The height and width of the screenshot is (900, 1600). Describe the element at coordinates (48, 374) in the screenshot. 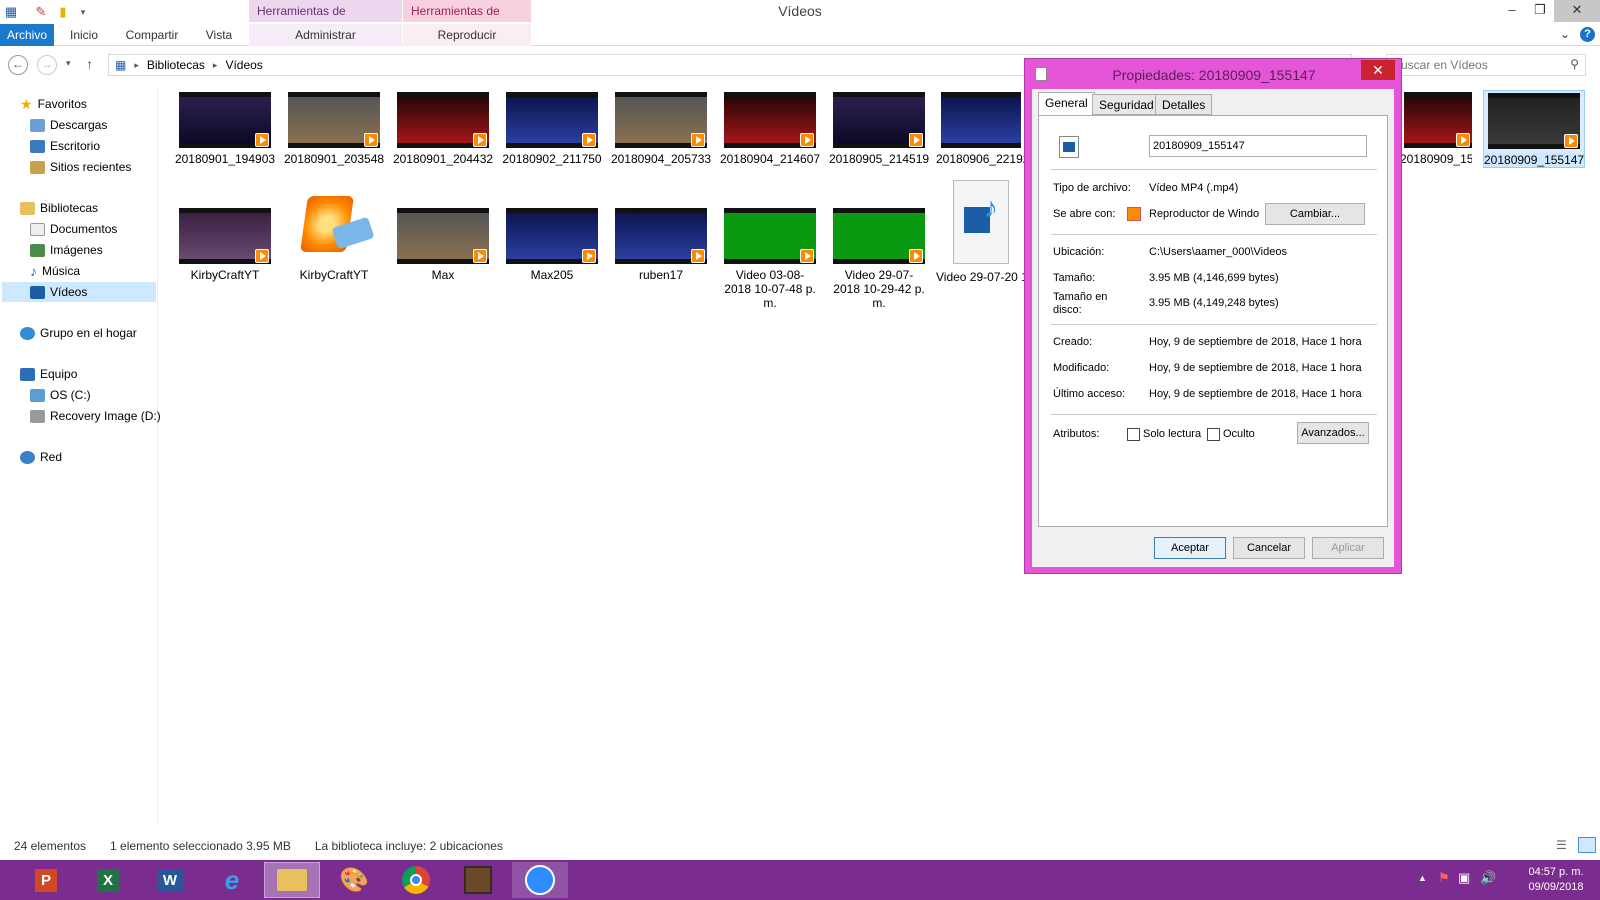

I see `nav-item-equipo: Equipo` at that location.